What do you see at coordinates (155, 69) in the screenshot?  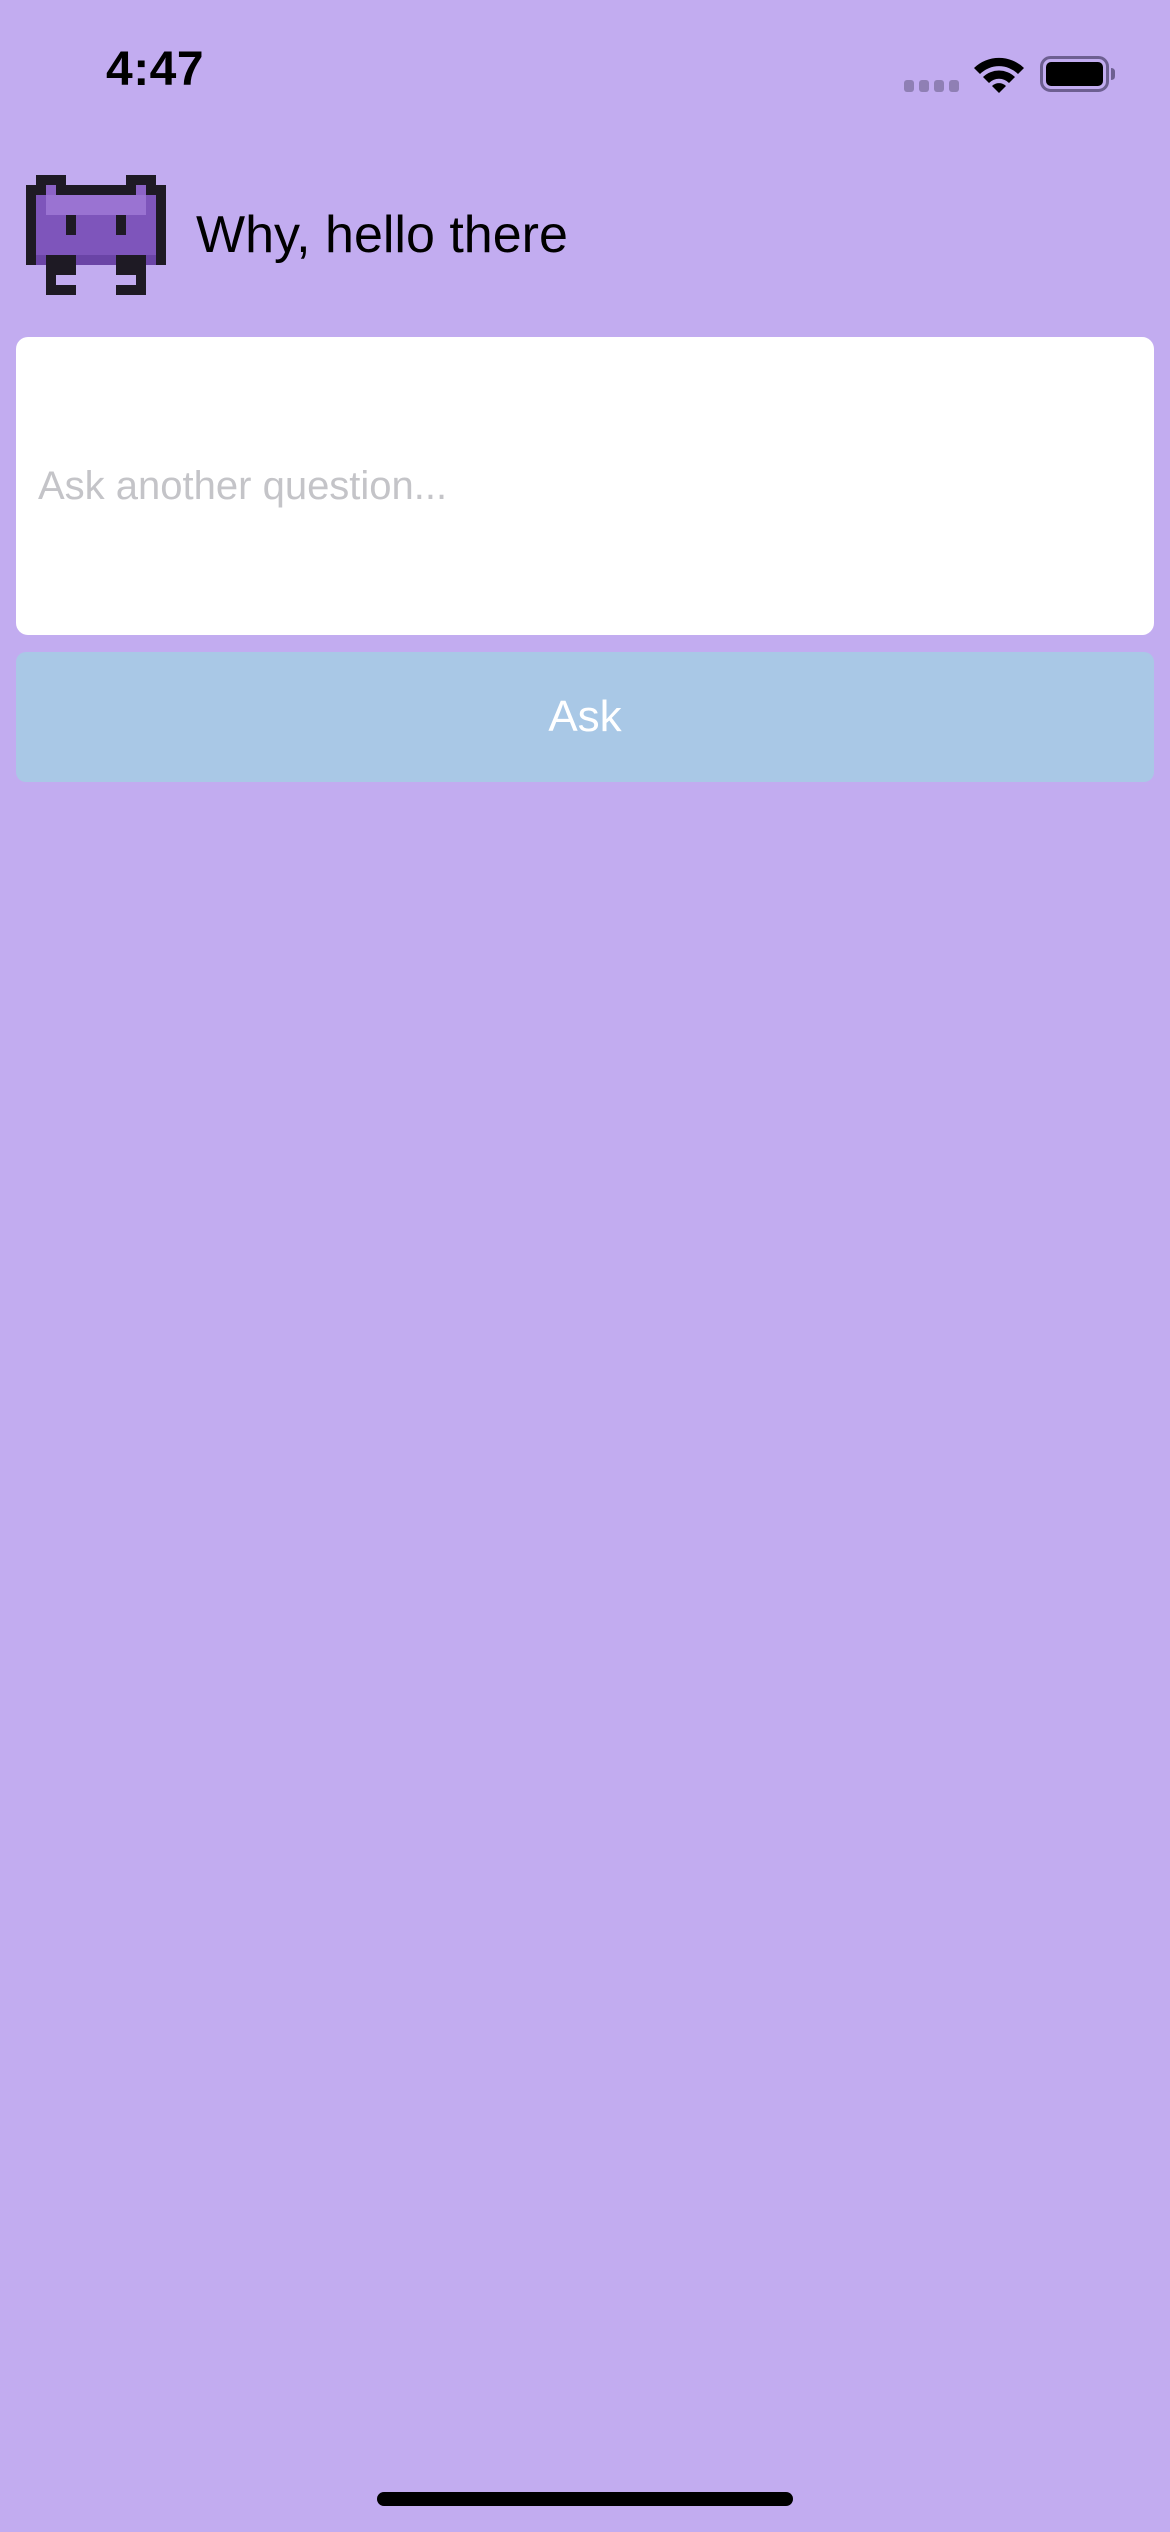 I see `status-time: 4:47` at bounding box center [155, 69].